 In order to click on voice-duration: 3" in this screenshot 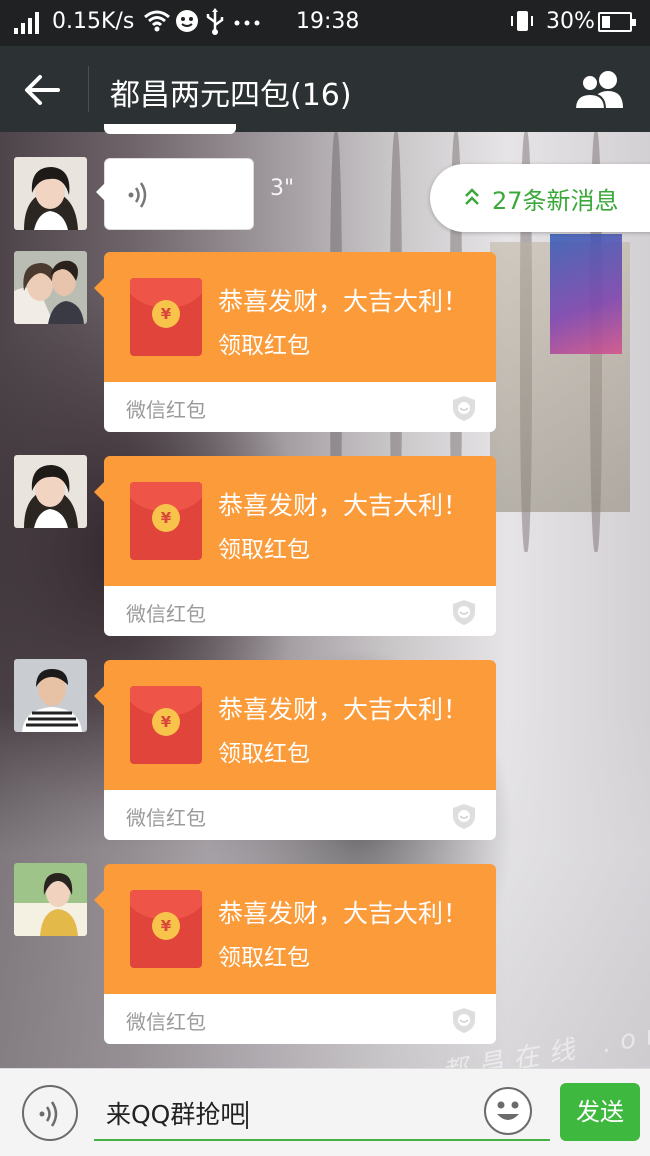, I will do `click(282, 188)`.